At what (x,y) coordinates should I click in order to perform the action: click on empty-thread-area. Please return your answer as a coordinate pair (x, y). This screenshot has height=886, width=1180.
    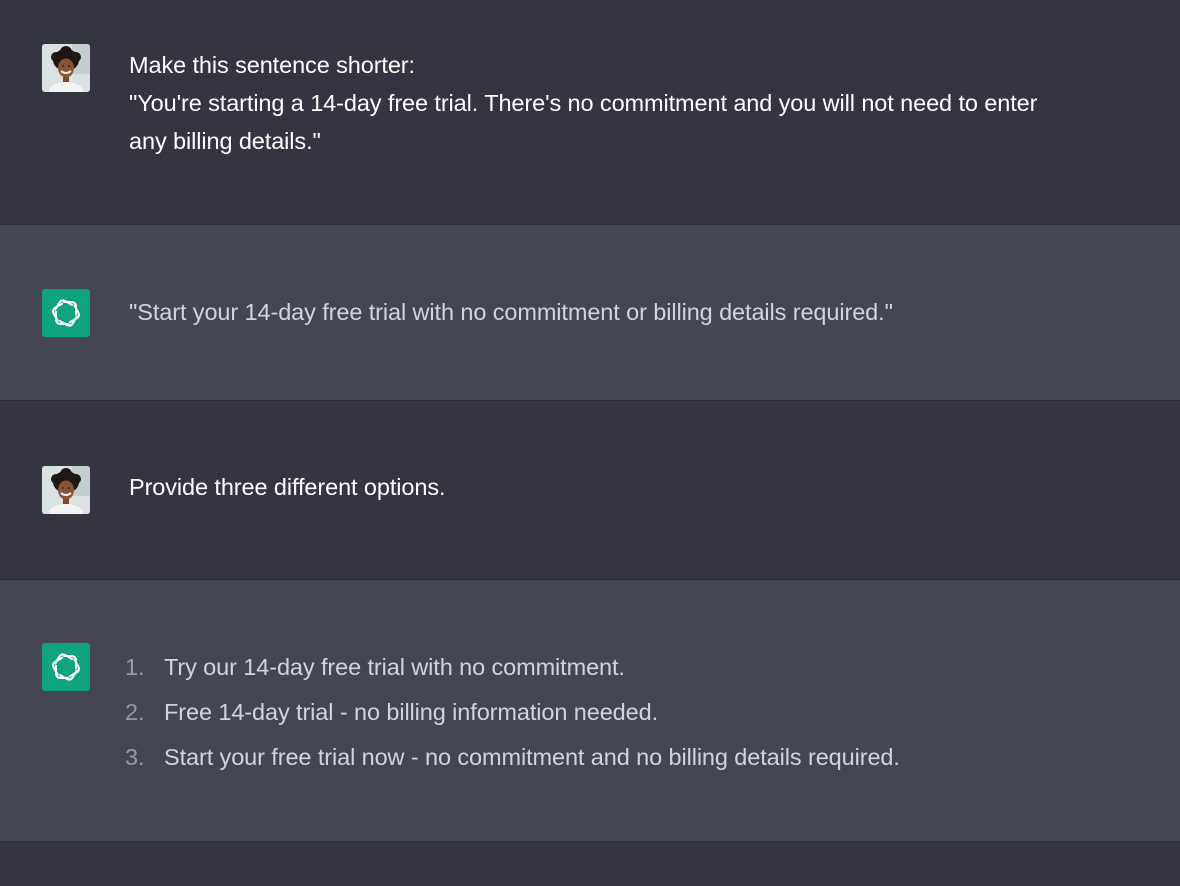
    Looking at the image, I should click on (590, 864).